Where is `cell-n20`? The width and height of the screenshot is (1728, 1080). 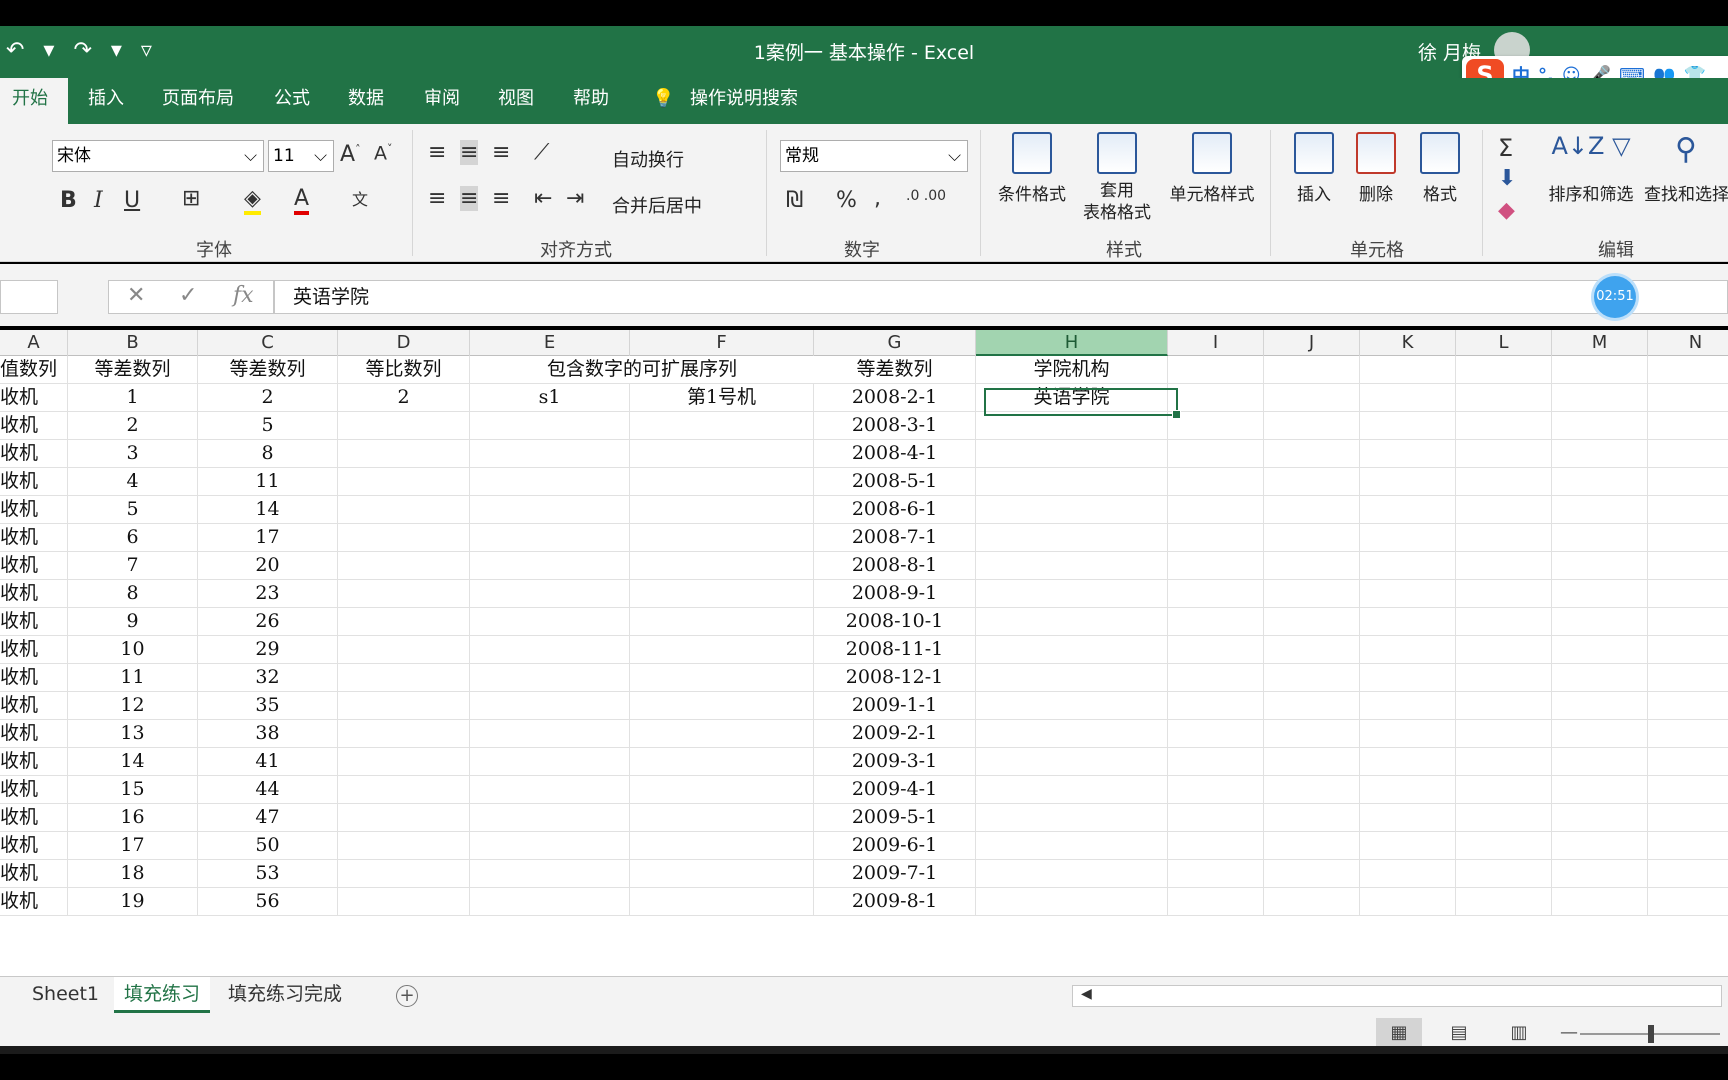
cell-n20 is located at coordinates (1688, 902).